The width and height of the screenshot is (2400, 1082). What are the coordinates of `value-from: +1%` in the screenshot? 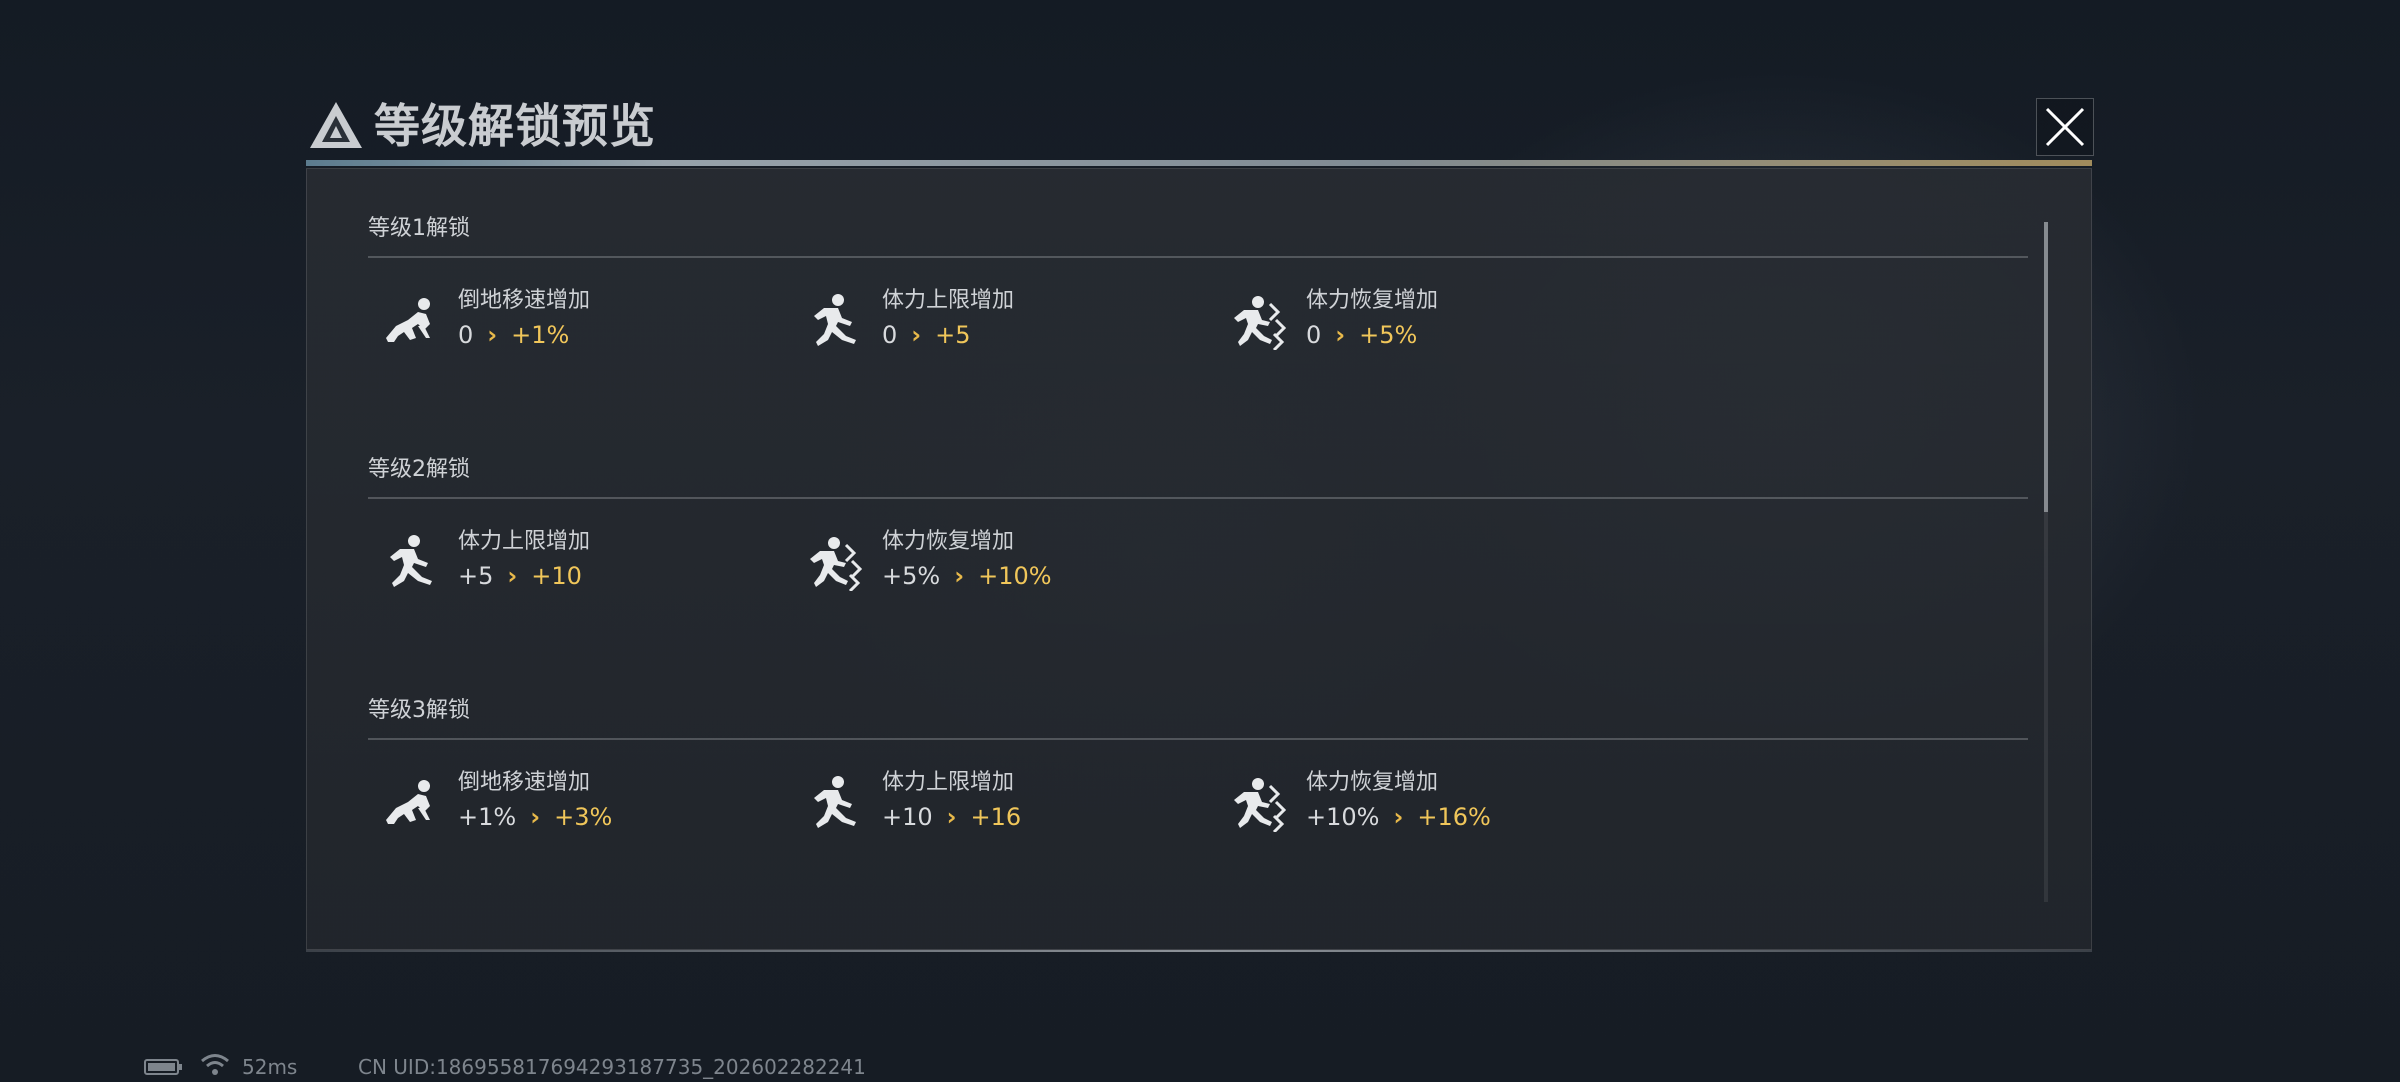 It's located at (487, 817).